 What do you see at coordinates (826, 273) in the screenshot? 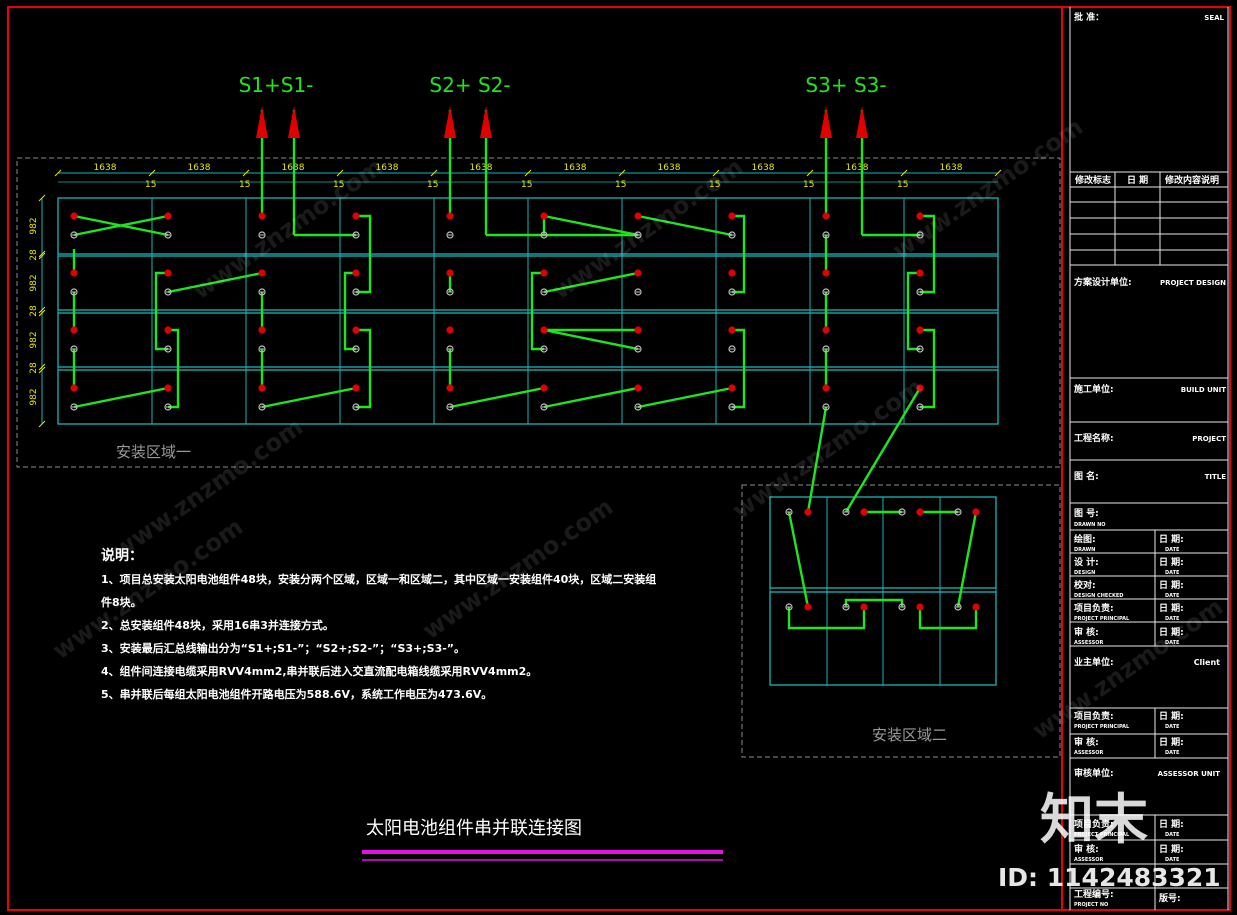
I see `terminal-pos-c9-r2` at bounding box center [826, 273].